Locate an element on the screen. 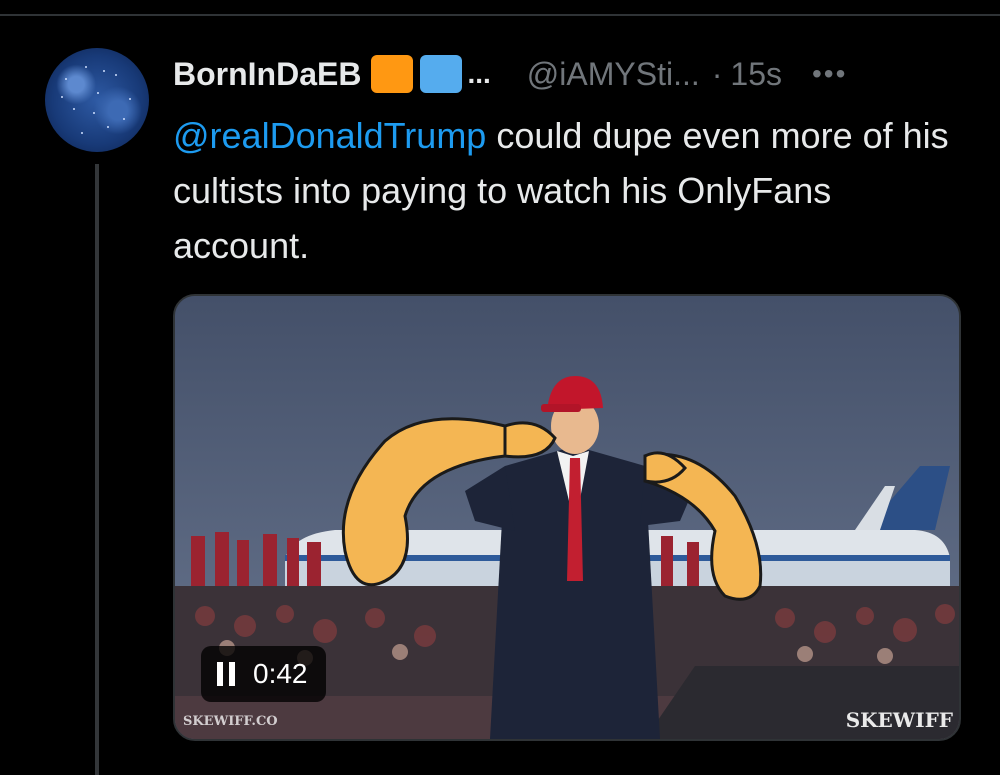 The height and width of the screenshot is (775, 1000). author-name: BornInDaEB is located at coordinates (267, 74).